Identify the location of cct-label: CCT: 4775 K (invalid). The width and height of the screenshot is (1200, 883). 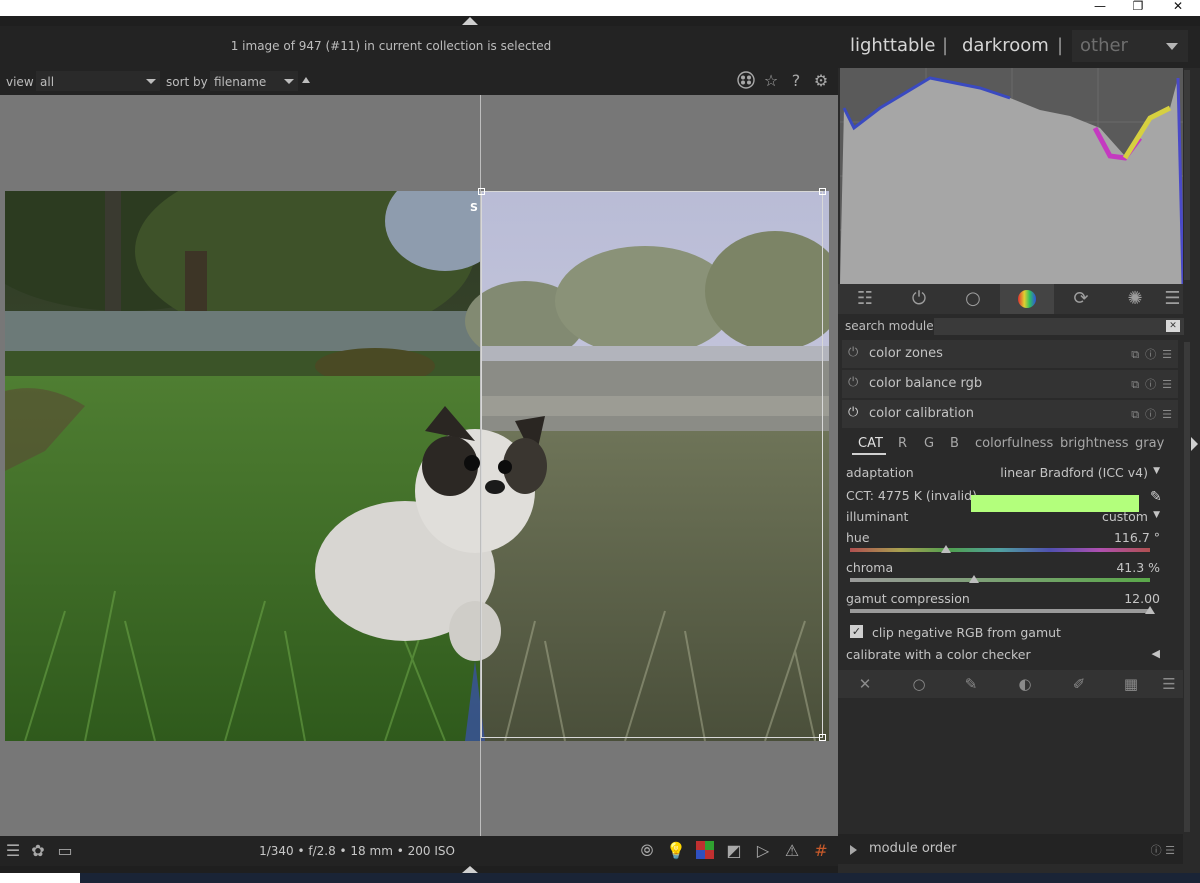
(911, 495).